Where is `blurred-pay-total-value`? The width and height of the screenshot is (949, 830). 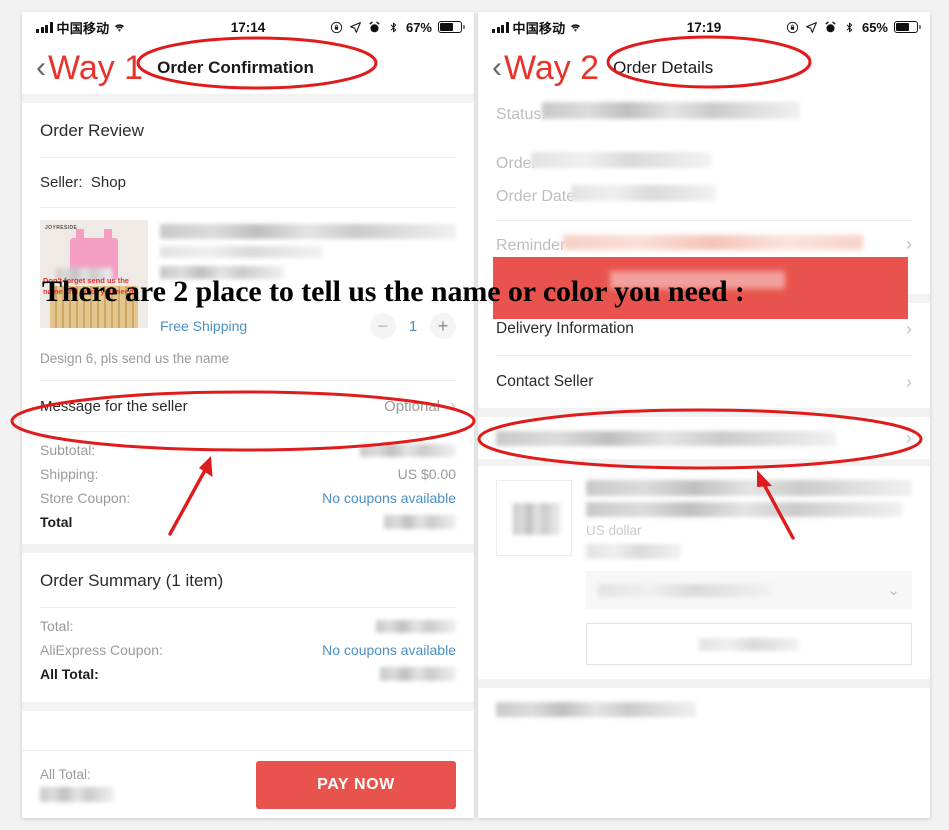 blurred-pay-total-value is located at coordinates (77, 794).